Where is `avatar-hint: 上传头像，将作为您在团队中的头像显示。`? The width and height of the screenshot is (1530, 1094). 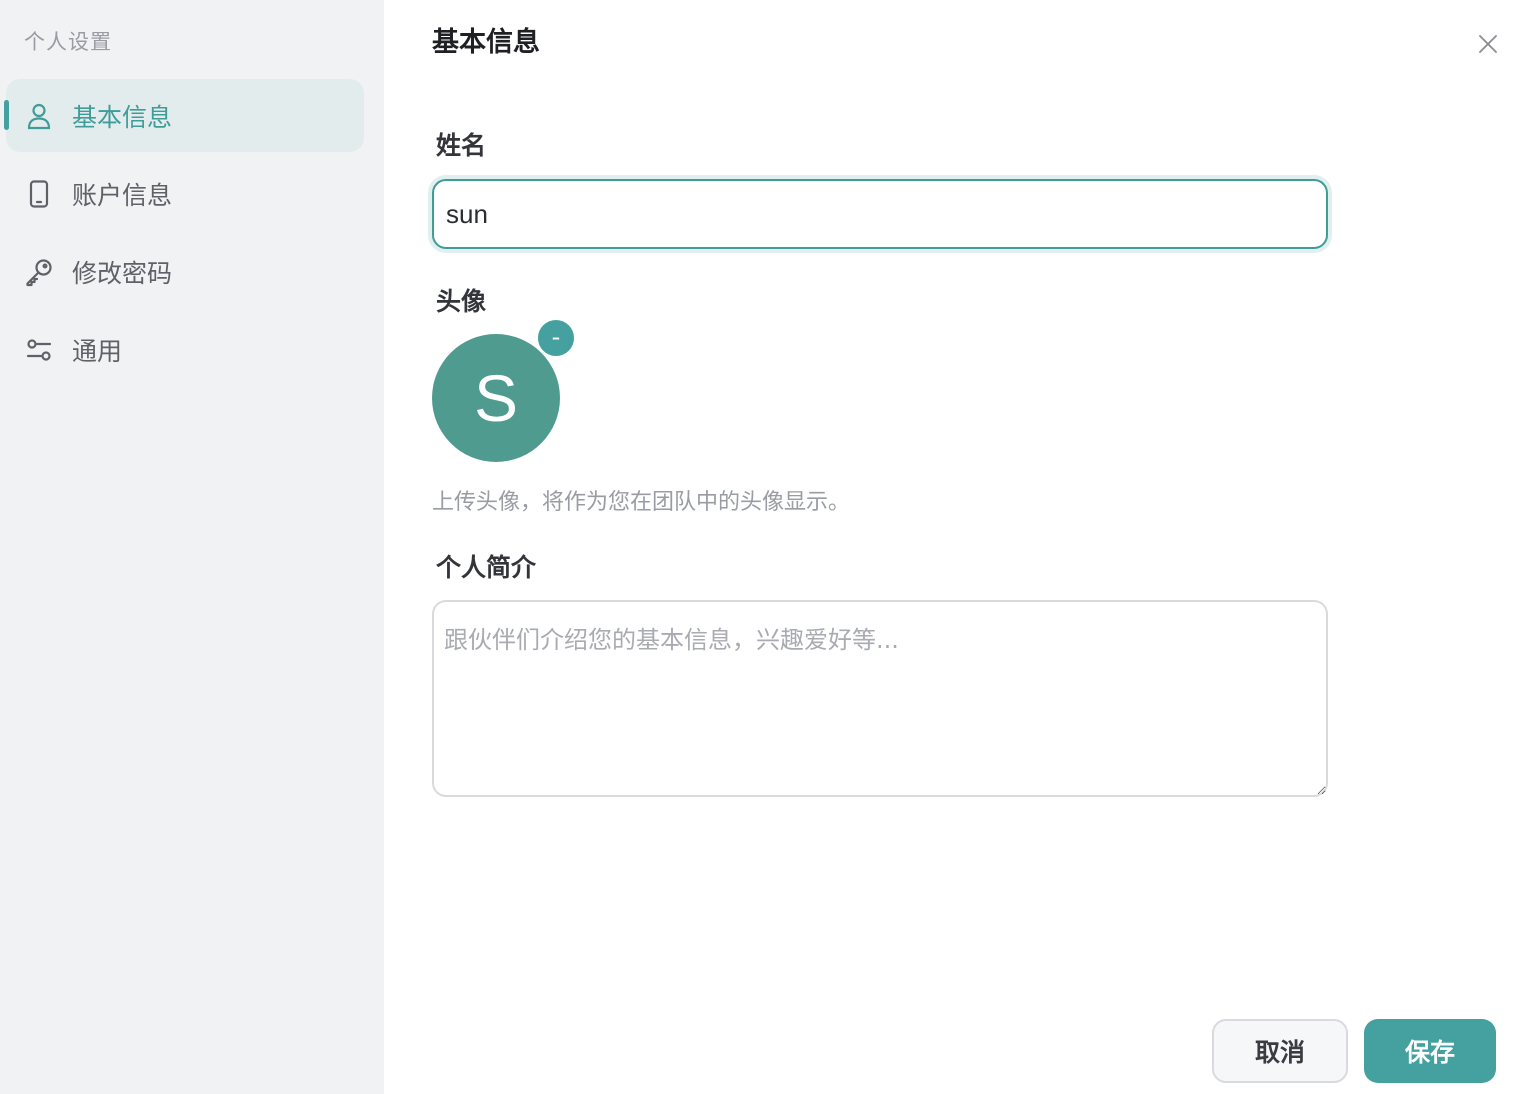
avatar-hint: 上传头像，将作为您在团队中的头像显示。 is located at coordinates (641, 502).